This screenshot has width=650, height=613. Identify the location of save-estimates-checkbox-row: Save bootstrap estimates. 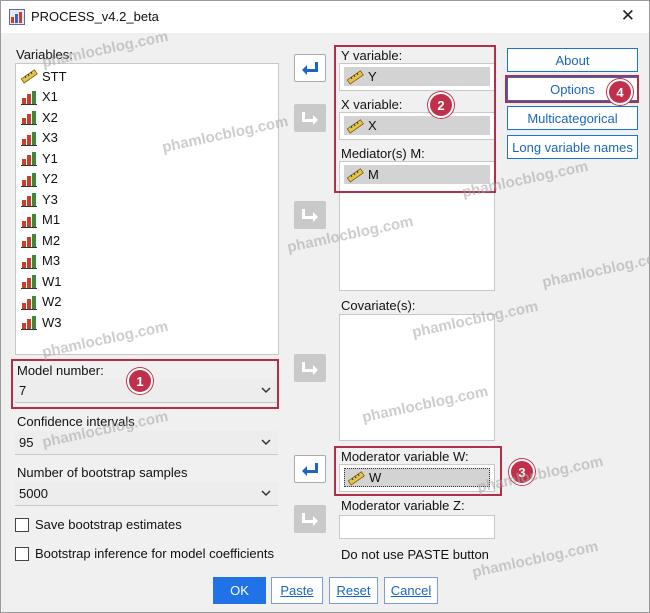
(98, 524).